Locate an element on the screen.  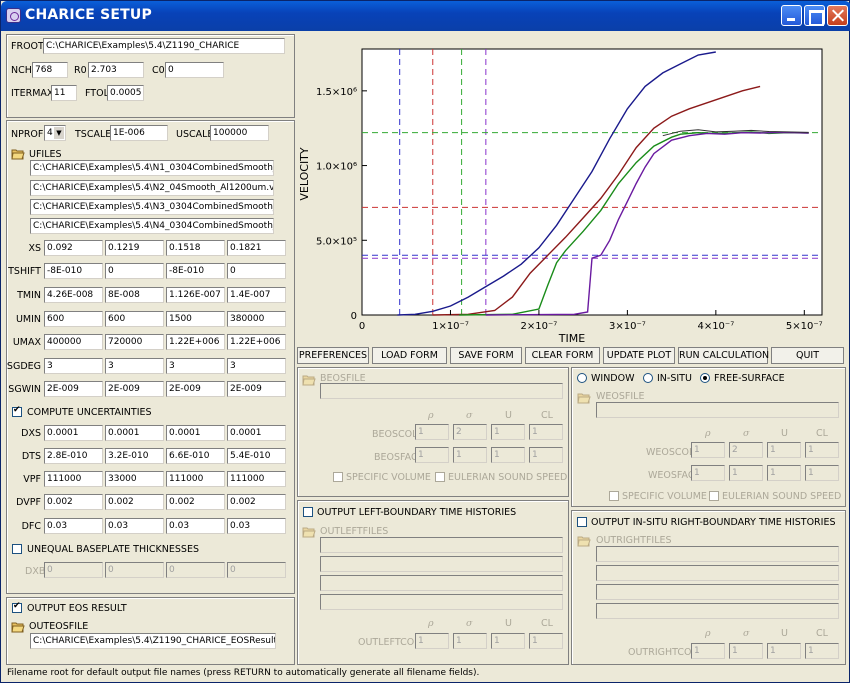
weosfac-3-field: 1 is located at coordinates (784, 473).